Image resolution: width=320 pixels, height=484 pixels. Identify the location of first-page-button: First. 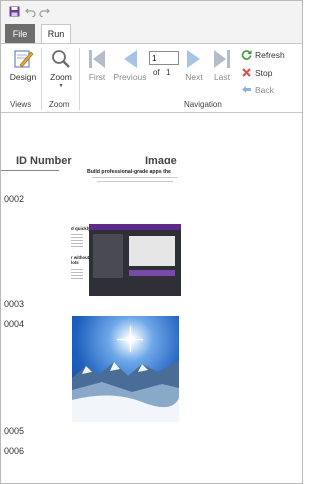
(97, 65).